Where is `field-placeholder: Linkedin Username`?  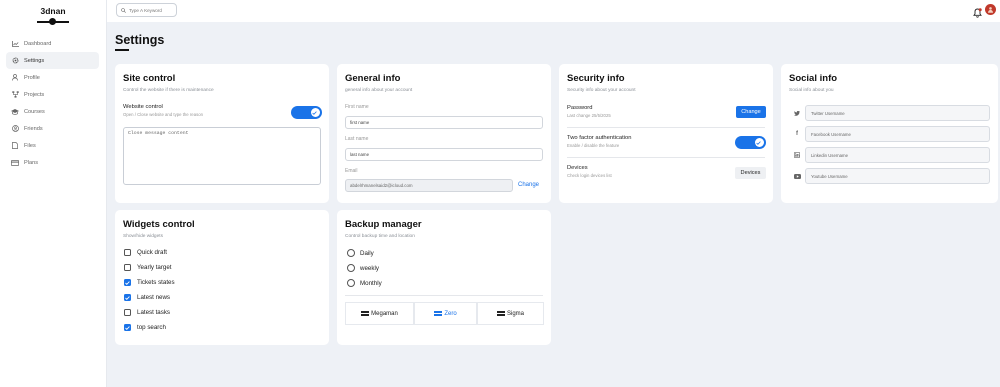 field-placeholder: Linkedin Username is located at coordinates (830, 155).